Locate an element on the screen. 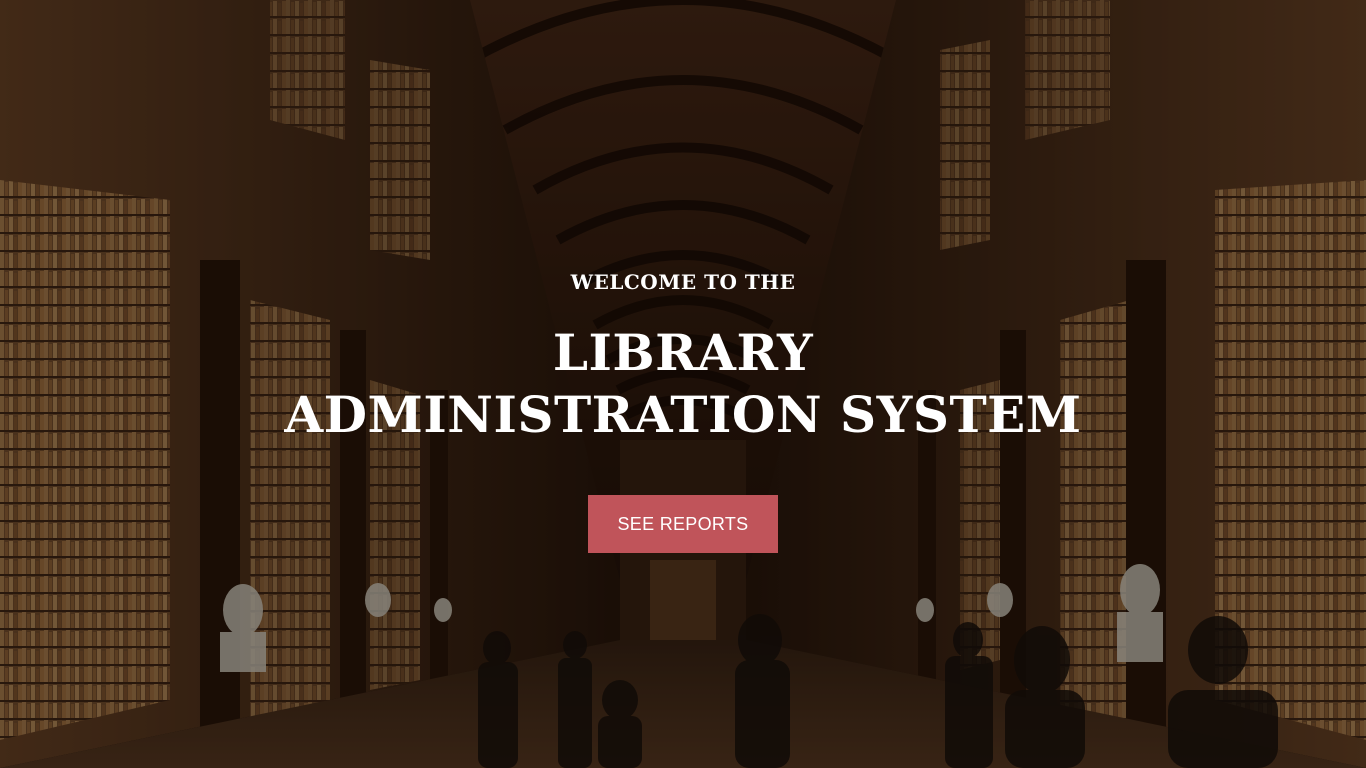  see-reports-button: SEE REPORTS is located at coordinates (683, 524).